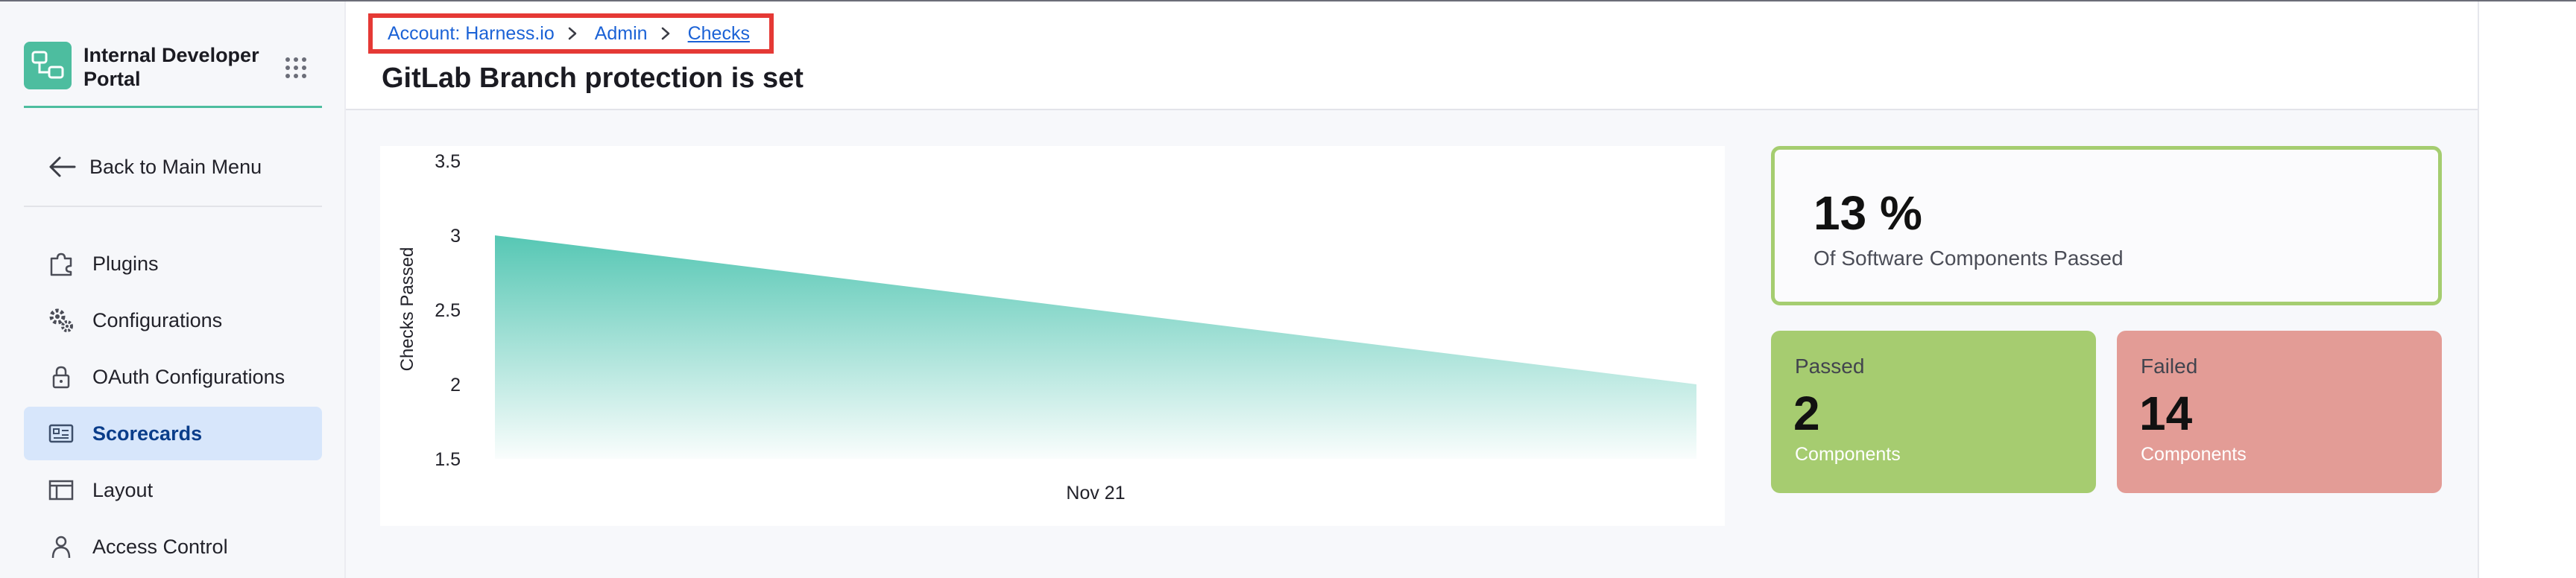 This screenshot has height=578, width=2576. Describe the element at coordinates (455, 236) in the screenshot. I see `chart-y-tick-label: 3` at that location.